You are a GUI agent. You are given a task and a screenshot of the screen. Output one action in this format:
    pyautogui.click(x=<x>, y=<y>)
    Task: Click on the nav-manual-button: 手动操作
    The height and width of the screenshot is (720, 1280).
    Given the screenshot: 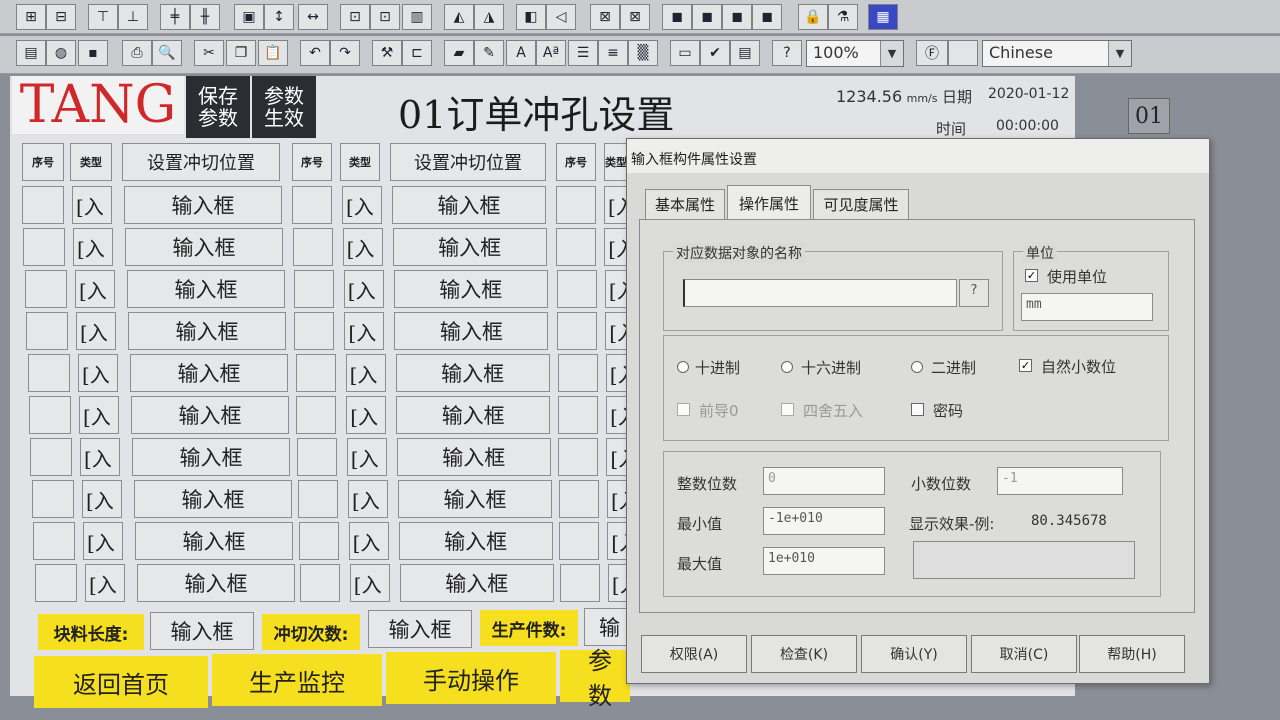 What is the action you would take?
    pyautogui.click(x=471, y=678)
    